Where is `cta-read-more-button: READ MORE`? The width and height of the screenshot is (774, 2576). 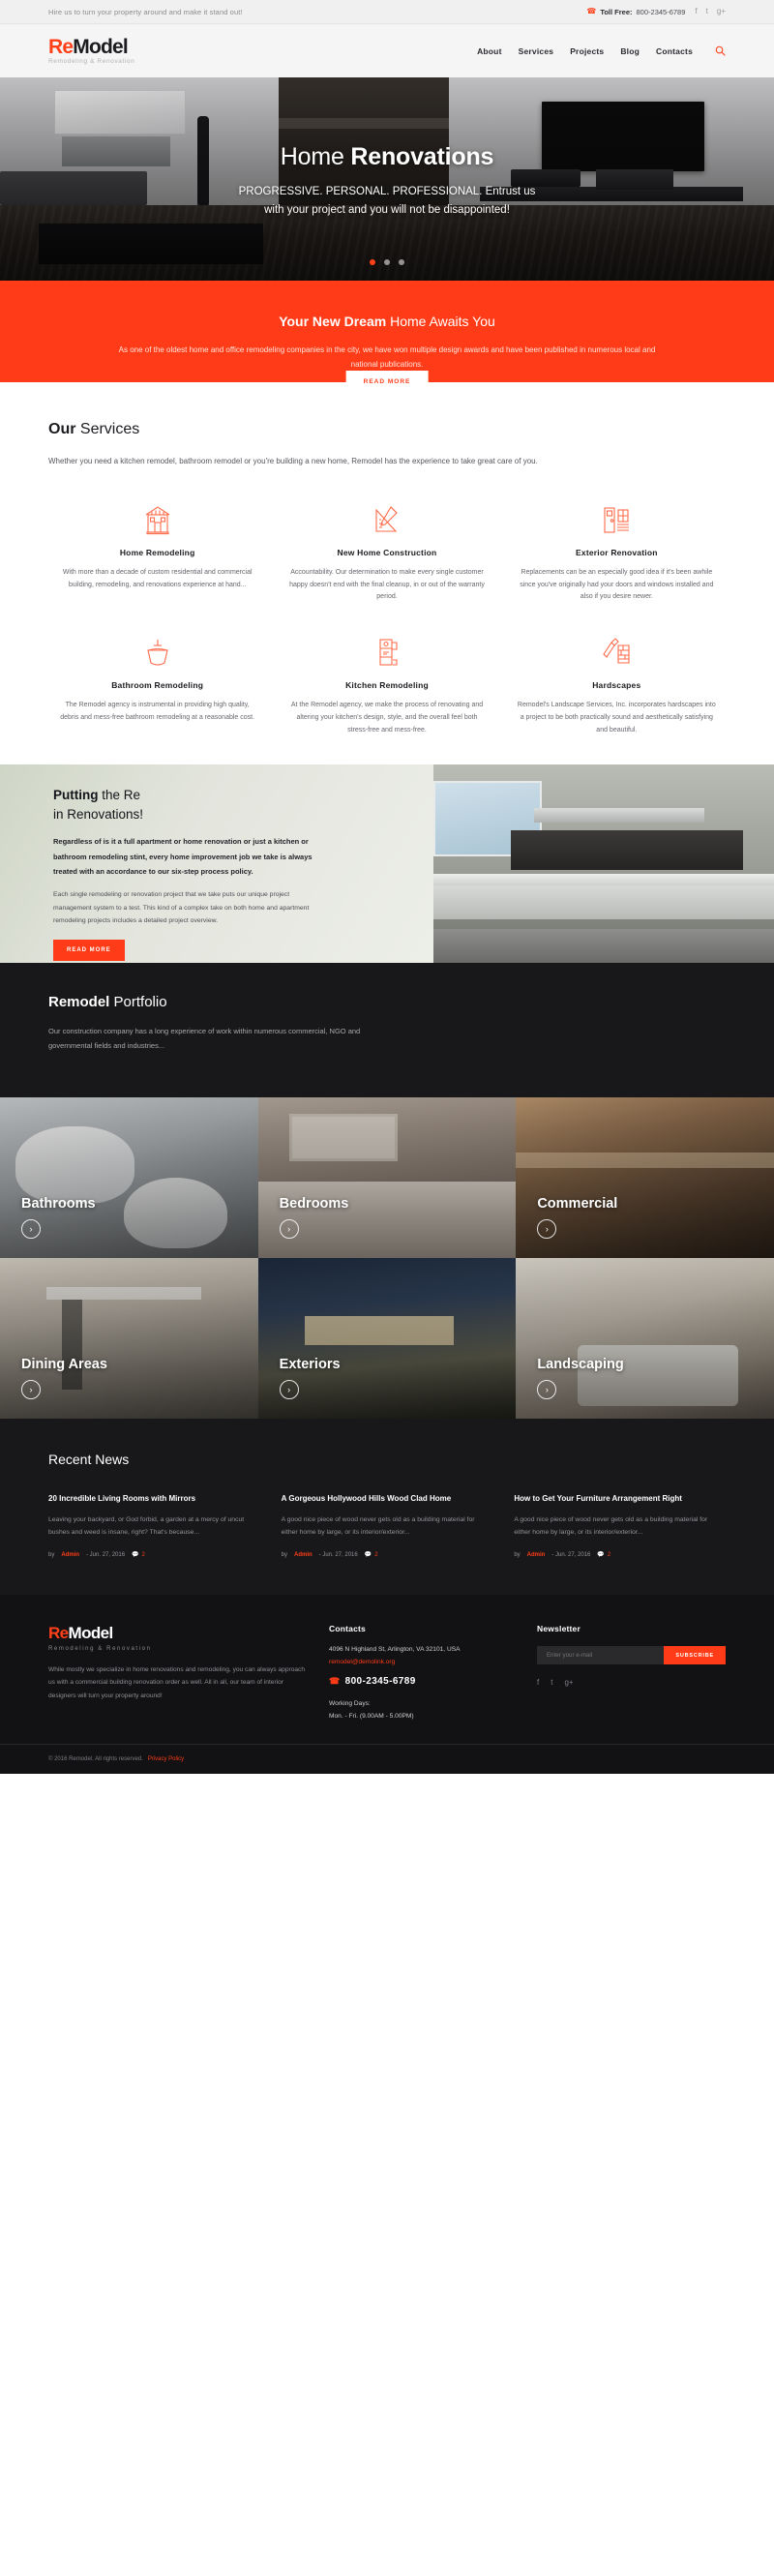 cta-read-more-button: READ MORE is located at coordinates (387, 382).